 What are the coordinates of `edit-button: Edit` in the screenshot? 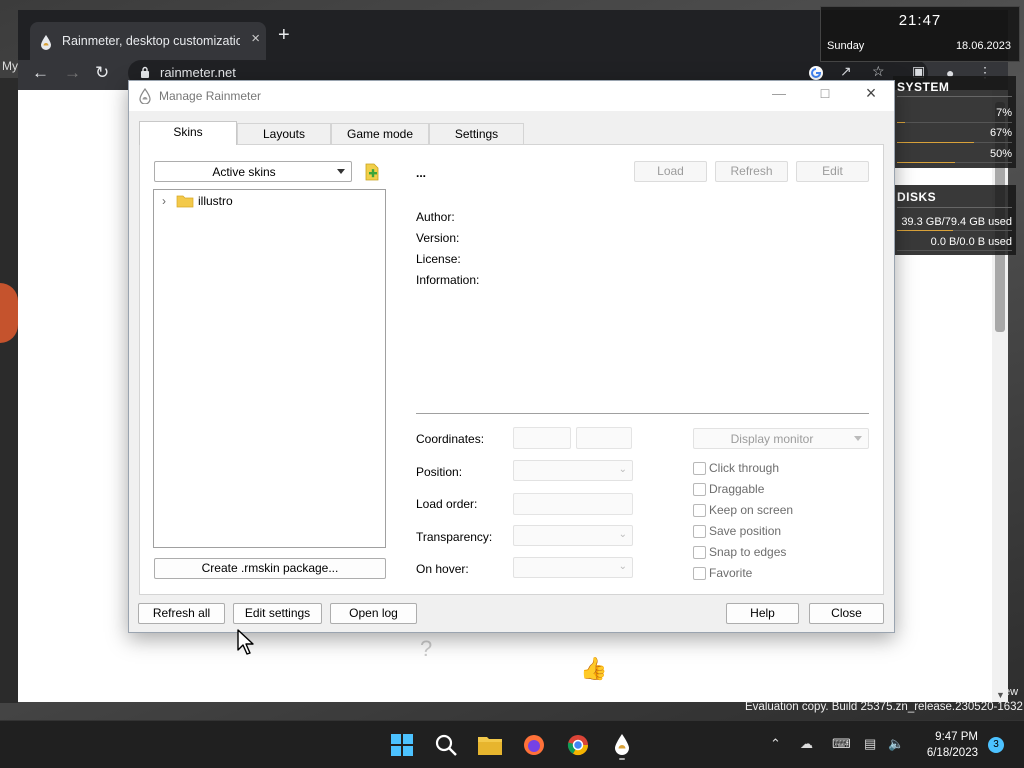 It's located at (832, 171).